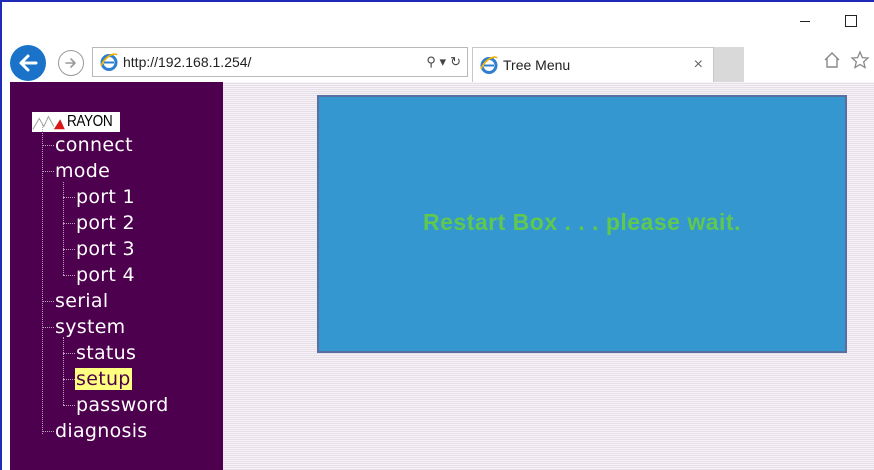 The width and height of the screenshot is (874, 470). I want to click on tree-item-system: system, so click(90, 327).